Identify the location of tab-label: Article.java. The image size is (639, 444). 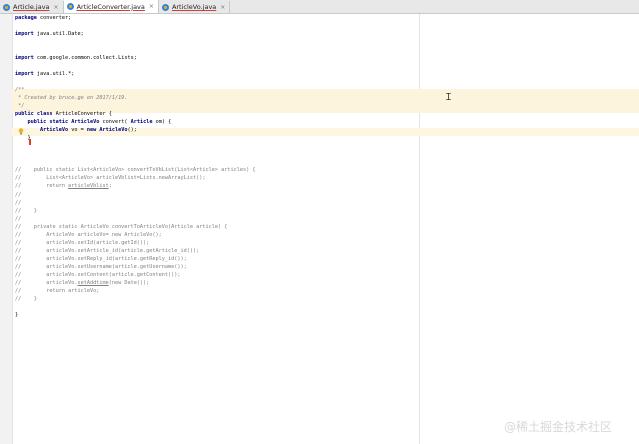
(31, 7).